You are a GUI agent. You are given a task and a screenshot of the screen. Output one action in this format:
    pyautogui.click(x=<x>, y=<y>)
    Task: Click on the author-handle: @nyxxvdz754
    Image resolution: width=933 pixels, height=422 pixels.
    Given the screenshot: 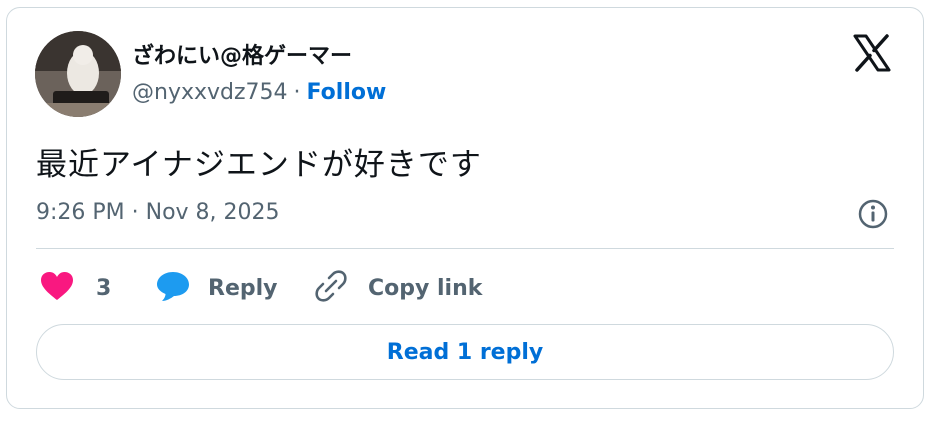 What is the action you would take?
    pyautogui.click(x=210, y=92)
    